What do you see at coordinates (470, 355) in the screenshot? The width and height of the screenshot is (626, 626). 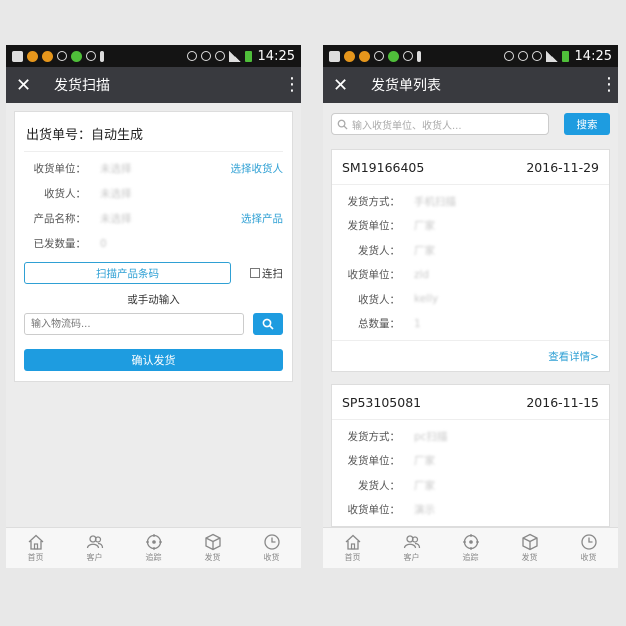 I see `order-footer: 查看详情>` at bounding box center [470, 355].